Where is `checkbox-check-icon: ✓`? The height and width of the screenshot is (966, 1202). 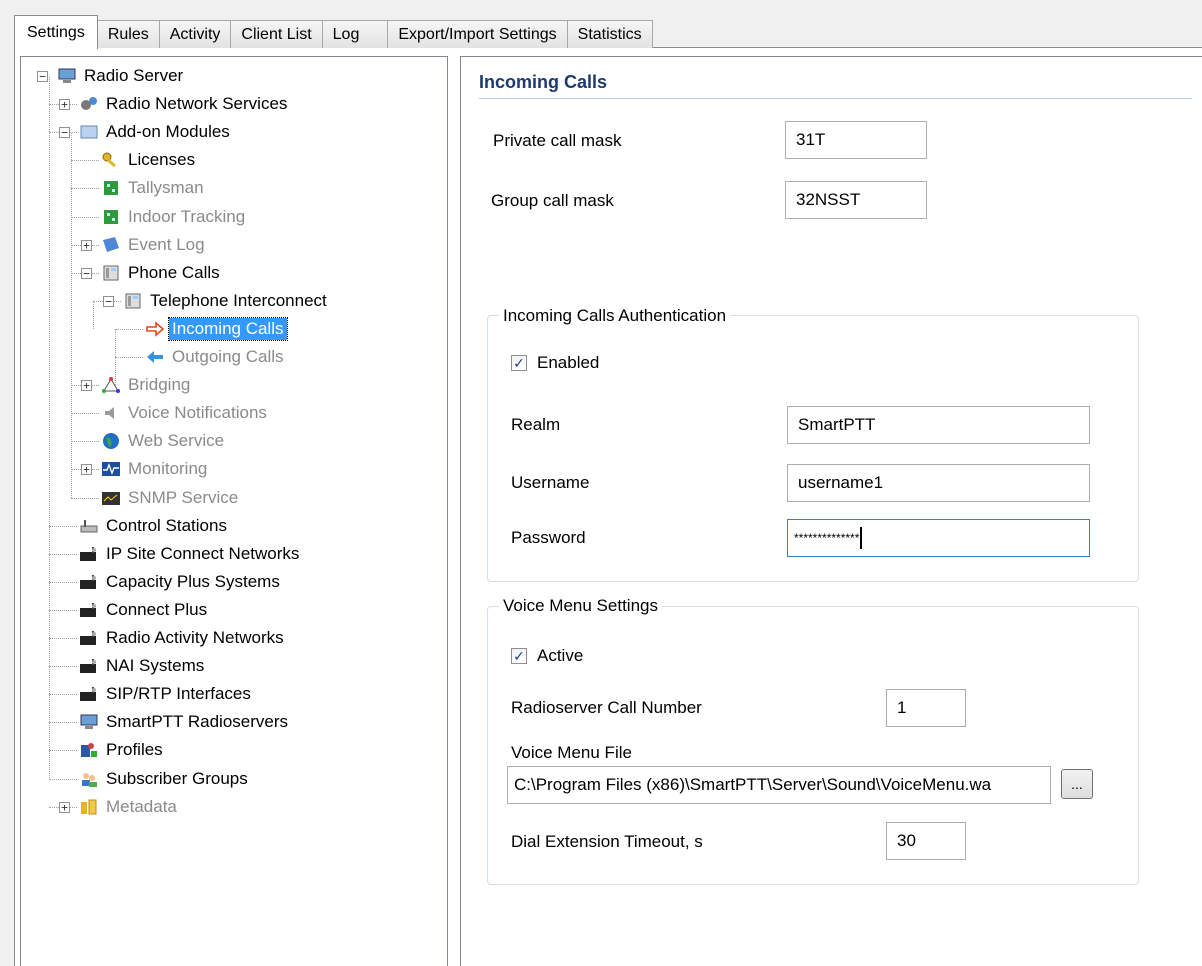
checkbox-check-icon: ✓ is located at coordinates (519, 363).